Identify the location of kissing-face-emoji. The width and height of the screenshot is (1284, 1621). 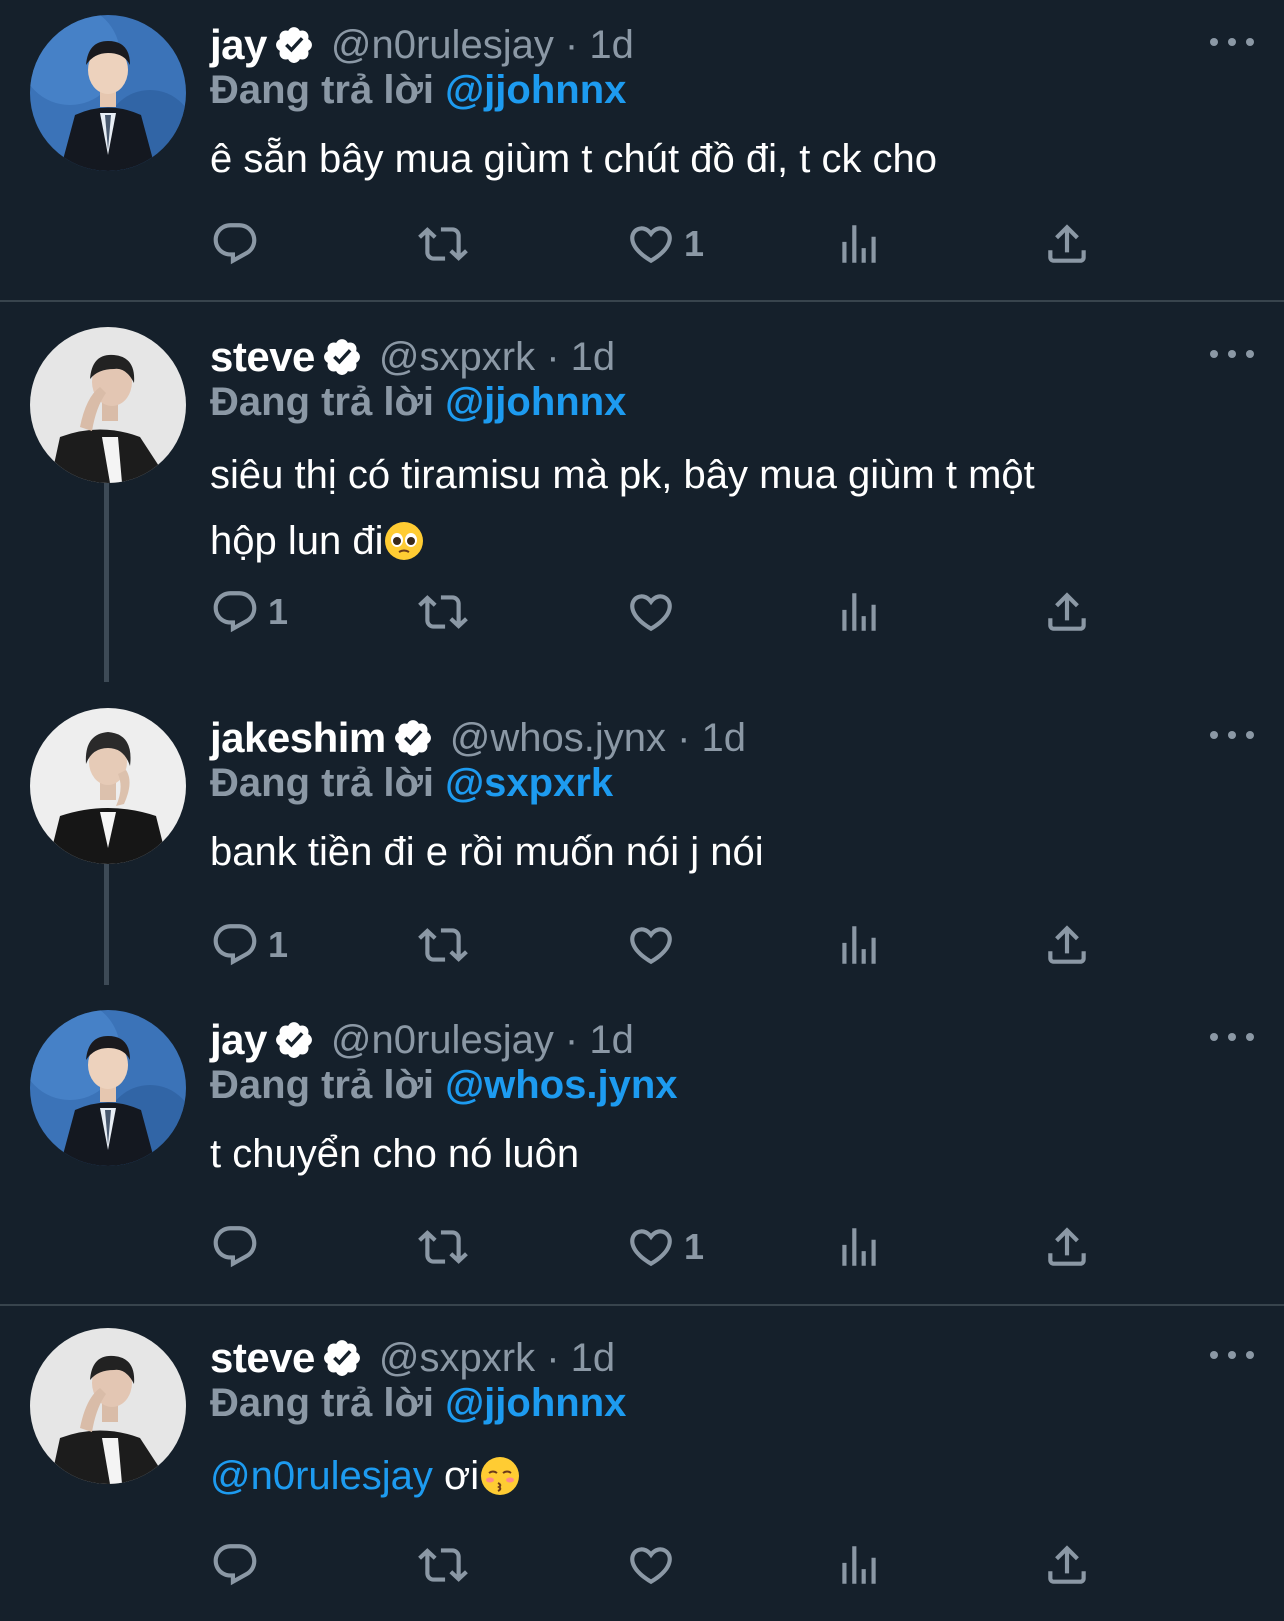
(500, 1476).